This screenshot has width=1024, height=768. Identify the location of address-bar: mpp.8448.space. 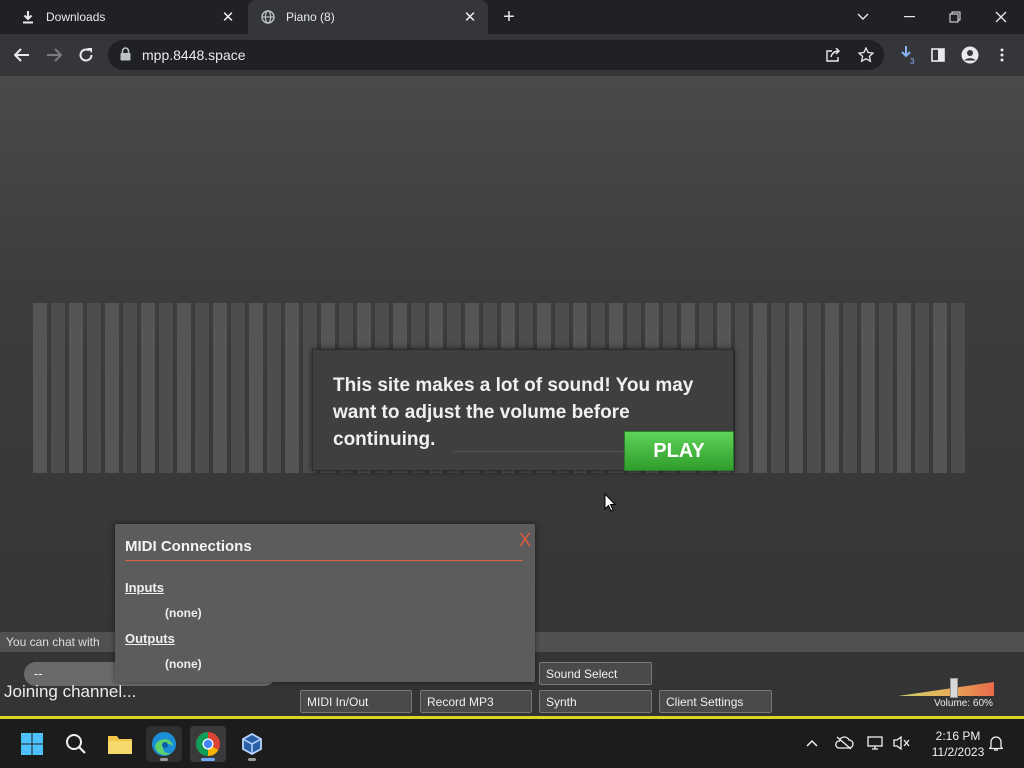
(496, 55).